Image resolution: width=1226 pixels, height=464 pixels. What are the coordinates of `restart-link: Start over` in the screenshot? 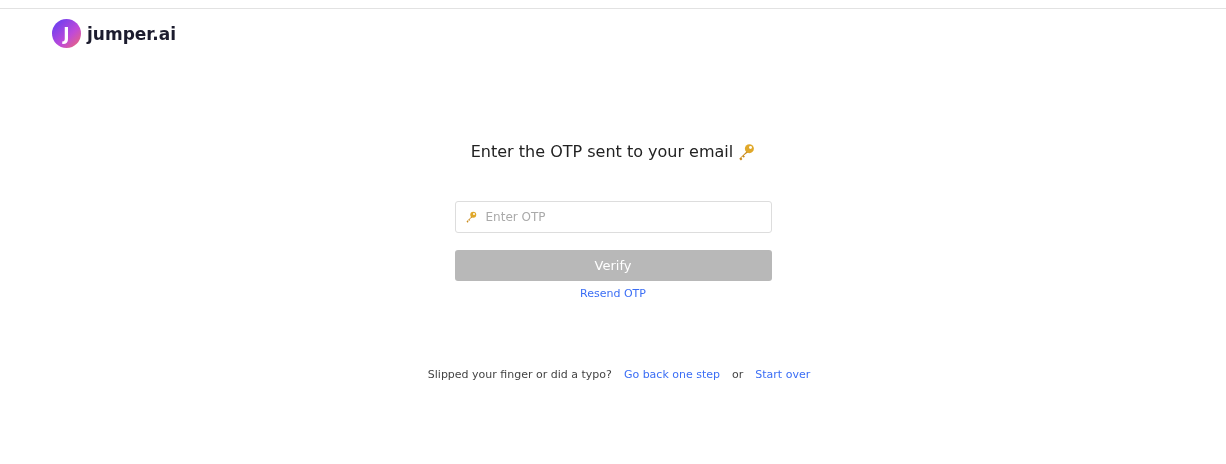 It's located at (783, 374).